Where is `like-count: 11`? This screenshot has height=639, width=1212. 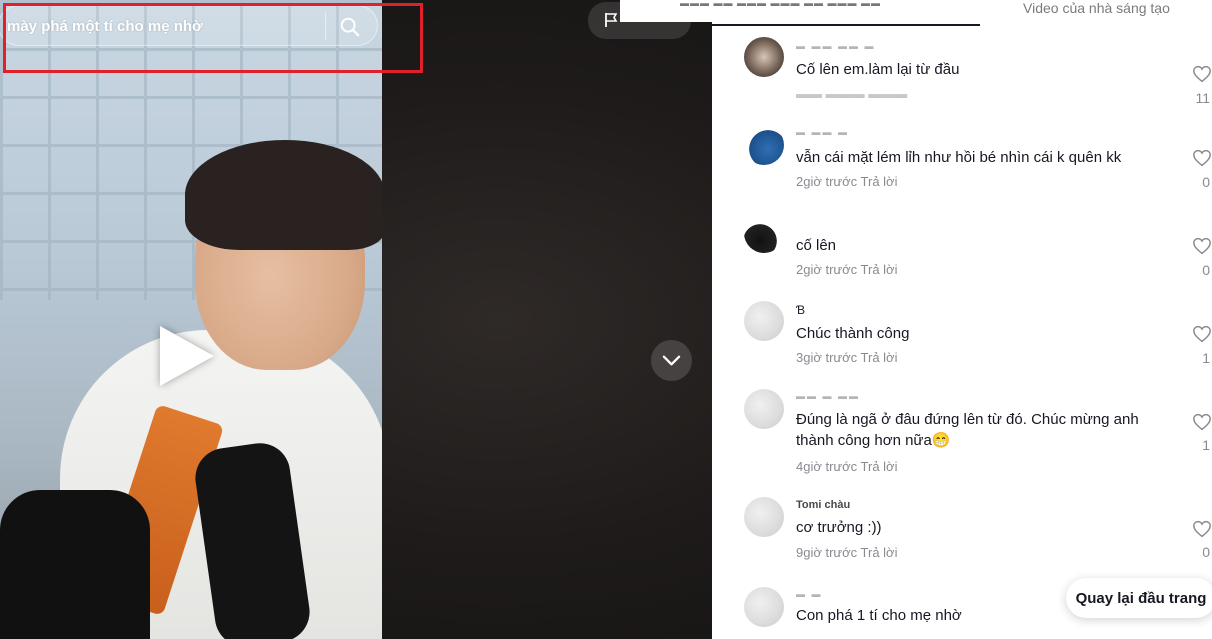
like-count: 11 is located at coordinates (1202, 98).